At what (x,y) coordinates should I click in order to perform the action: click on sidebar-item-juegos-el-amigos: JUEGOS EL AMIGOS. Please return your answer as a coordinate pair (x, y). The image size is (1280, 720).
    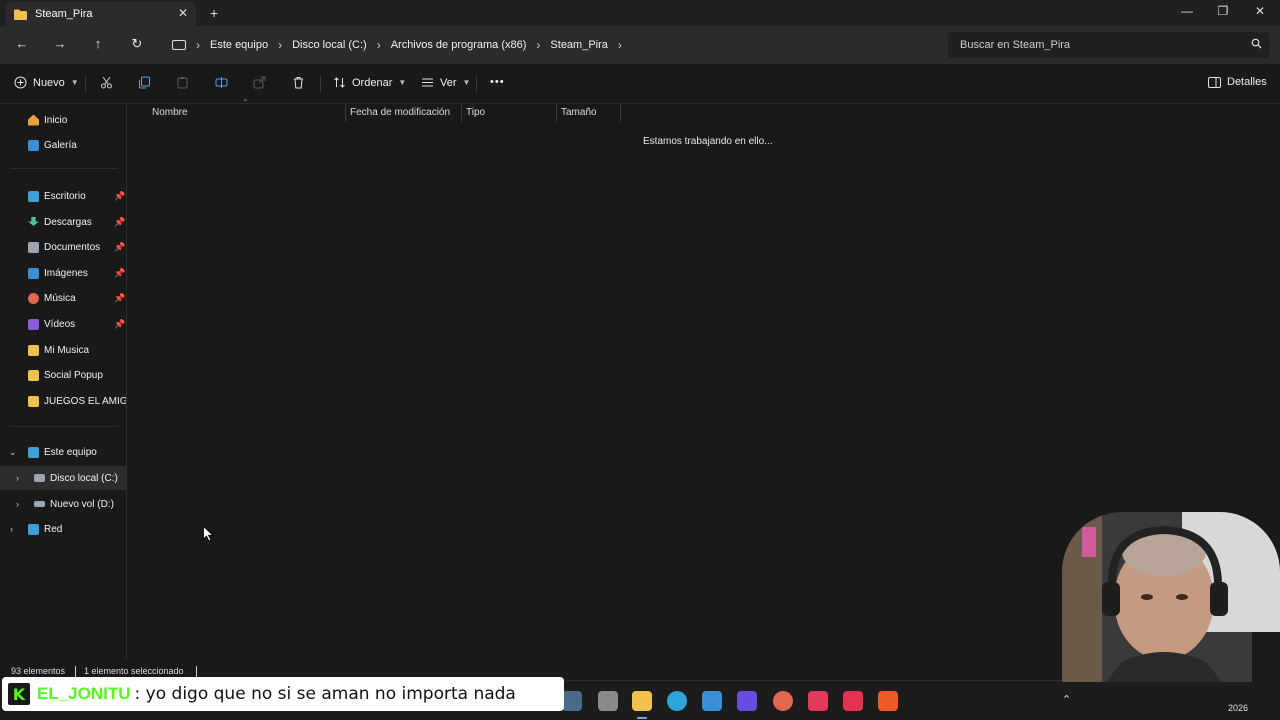
    Looking at the image, I should click on (63, 401).